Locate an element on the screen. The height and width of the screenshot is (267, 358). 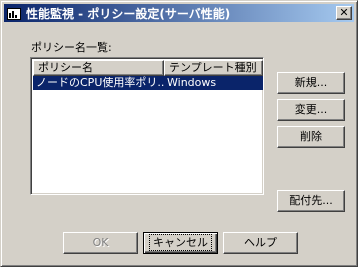
table-row: ノードのCPU使用率ポリ... Windows is located at coordinates (148, 83).